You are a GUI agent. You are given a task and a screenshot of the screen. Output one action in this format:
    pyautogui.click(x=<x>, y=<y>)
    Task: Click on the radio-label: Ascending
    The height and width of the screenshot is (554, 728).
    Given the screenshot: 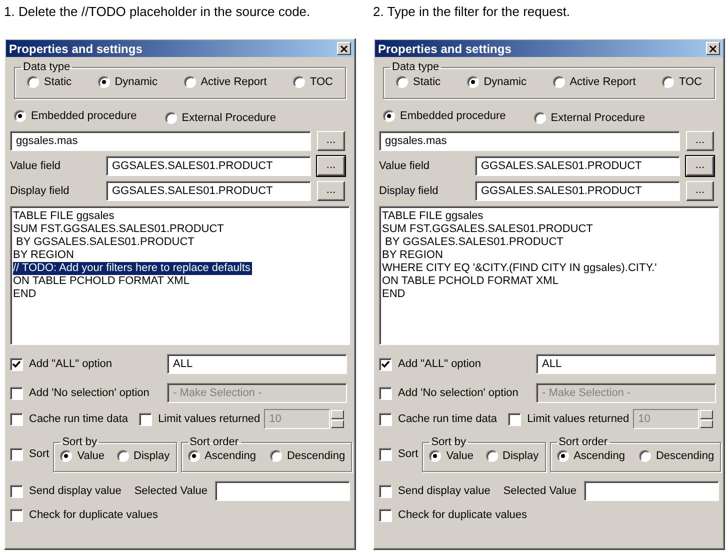 What is the action you would take?
    pyautogui.click(x=230, y=456)
    